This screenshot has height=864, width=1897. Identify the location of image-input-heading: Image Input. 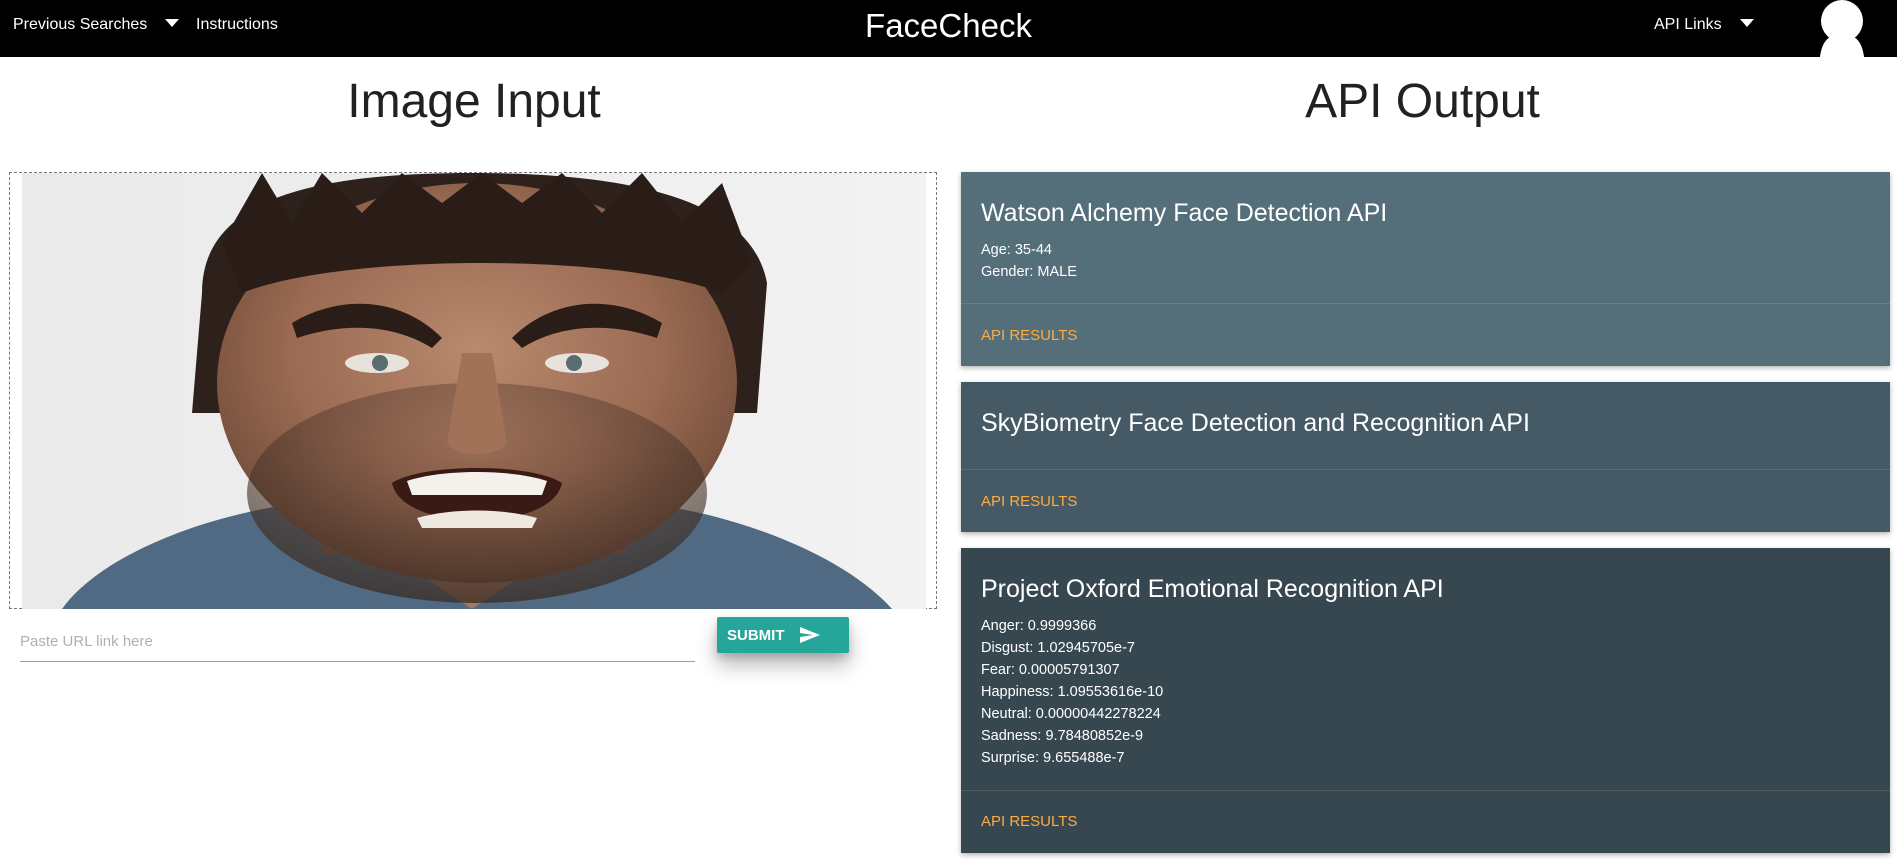
(474, 101).